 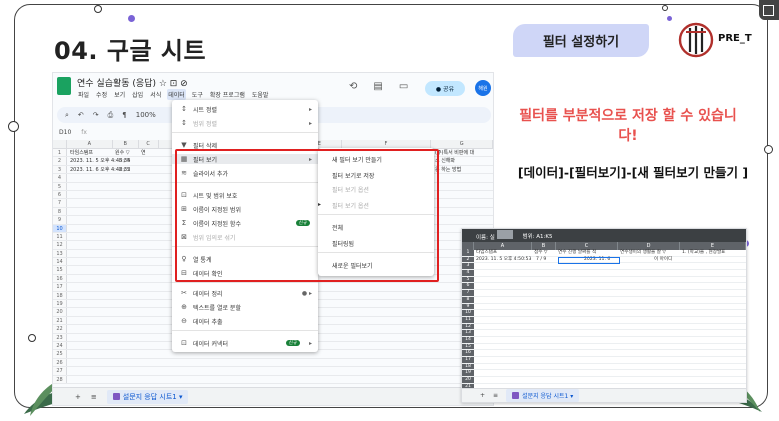 I want to click on table-row: 4, so click(x=604, y=273).